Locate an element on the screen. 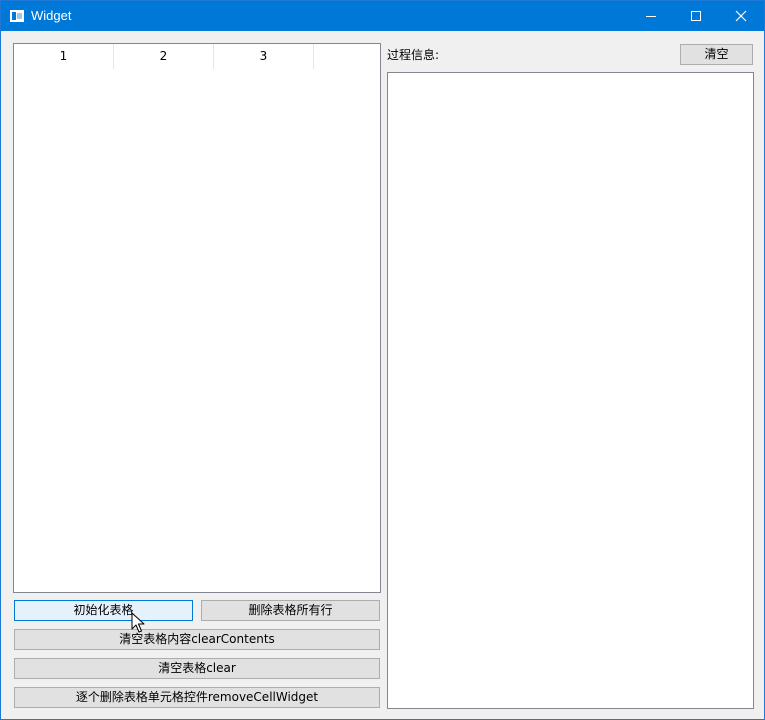 Image resolution: width=765 pixels, height=720 pixels. minimize-icon is located at coordinates (651, 16).